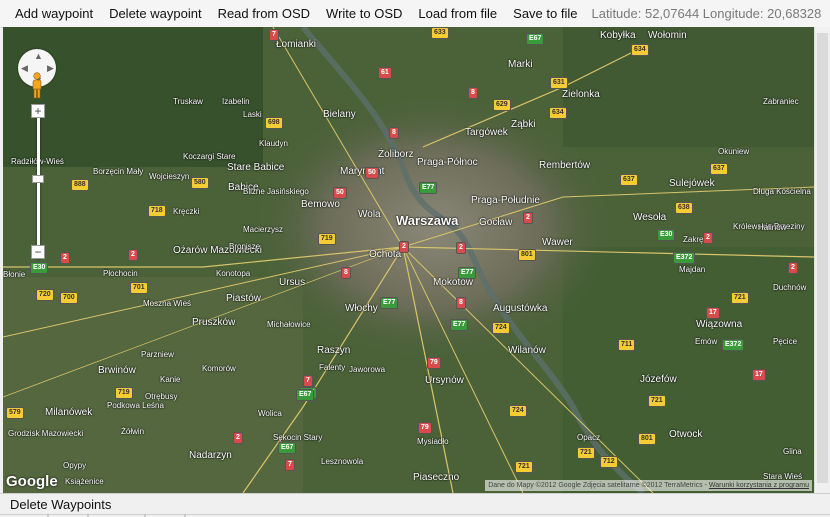 Image resolution: width=830 pixels, height=517 pixels. Describe the element at coordinates (440, 33) in the screenshot. I see `road-badge: 633` at that location.